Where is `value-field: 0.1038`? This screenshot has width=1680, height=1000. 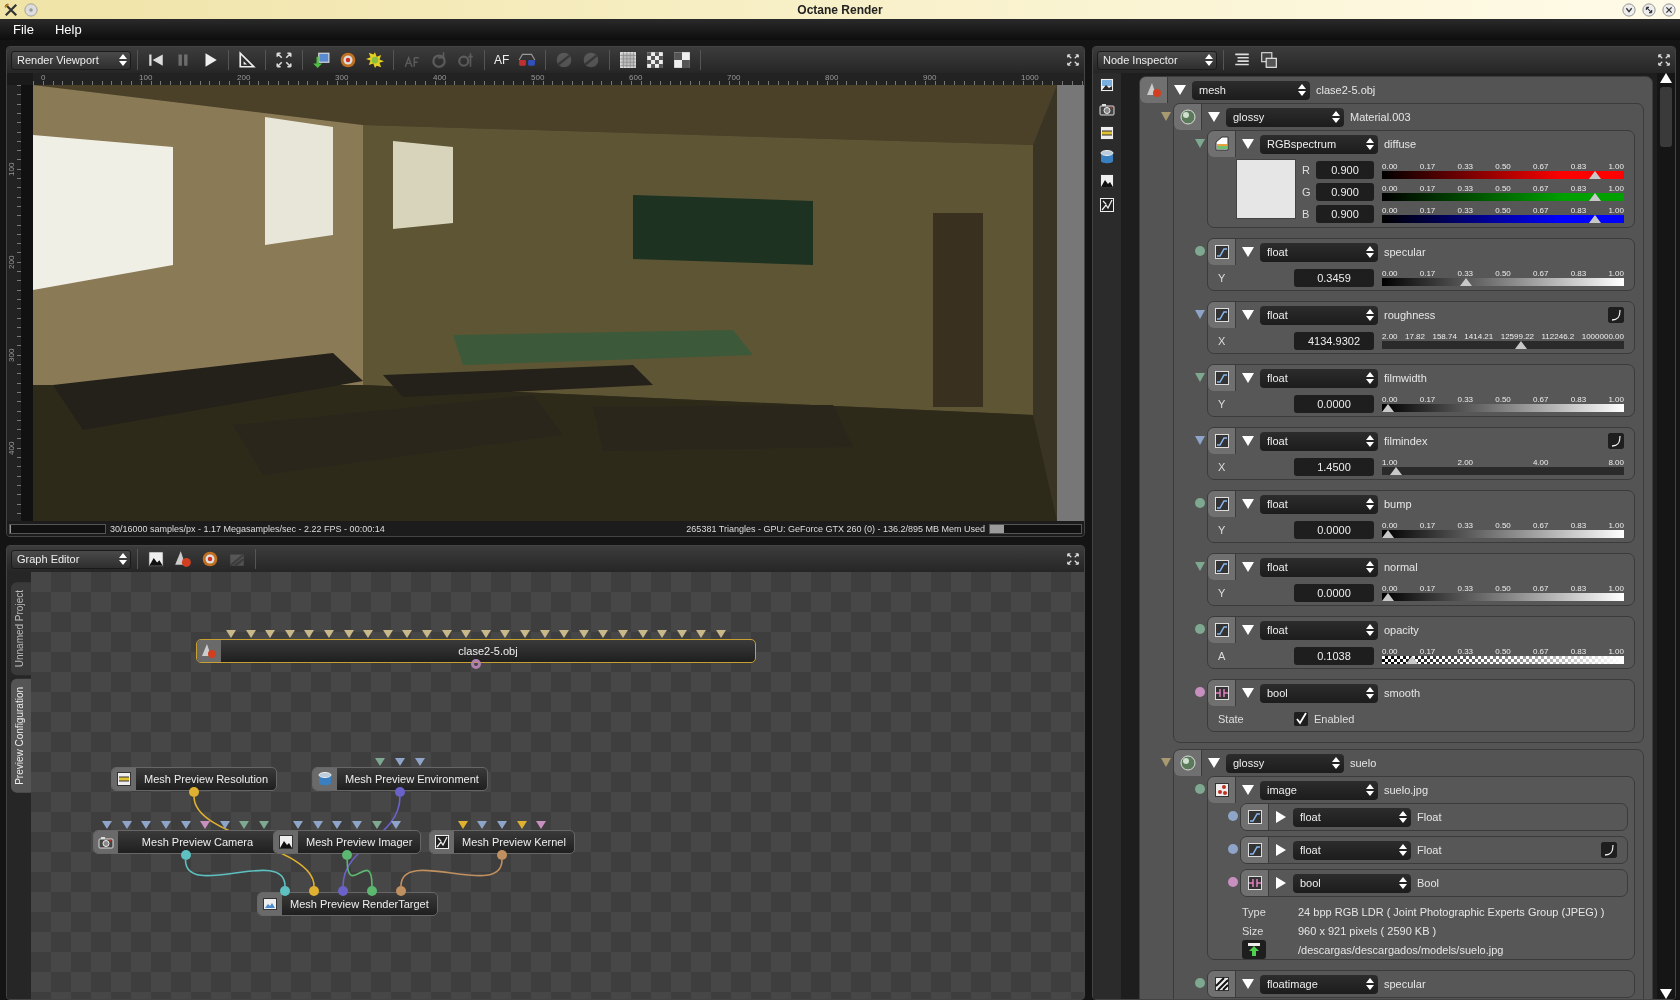 value-field: 0.1038 is located at coordinates (1334, 655).